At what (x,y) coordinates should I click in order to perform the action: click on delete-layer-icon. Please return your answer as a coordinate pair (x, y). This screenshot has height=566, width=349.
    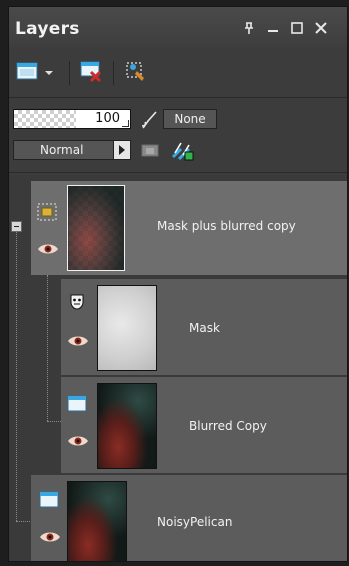
    Looking at the image, I should click on (92, 72).